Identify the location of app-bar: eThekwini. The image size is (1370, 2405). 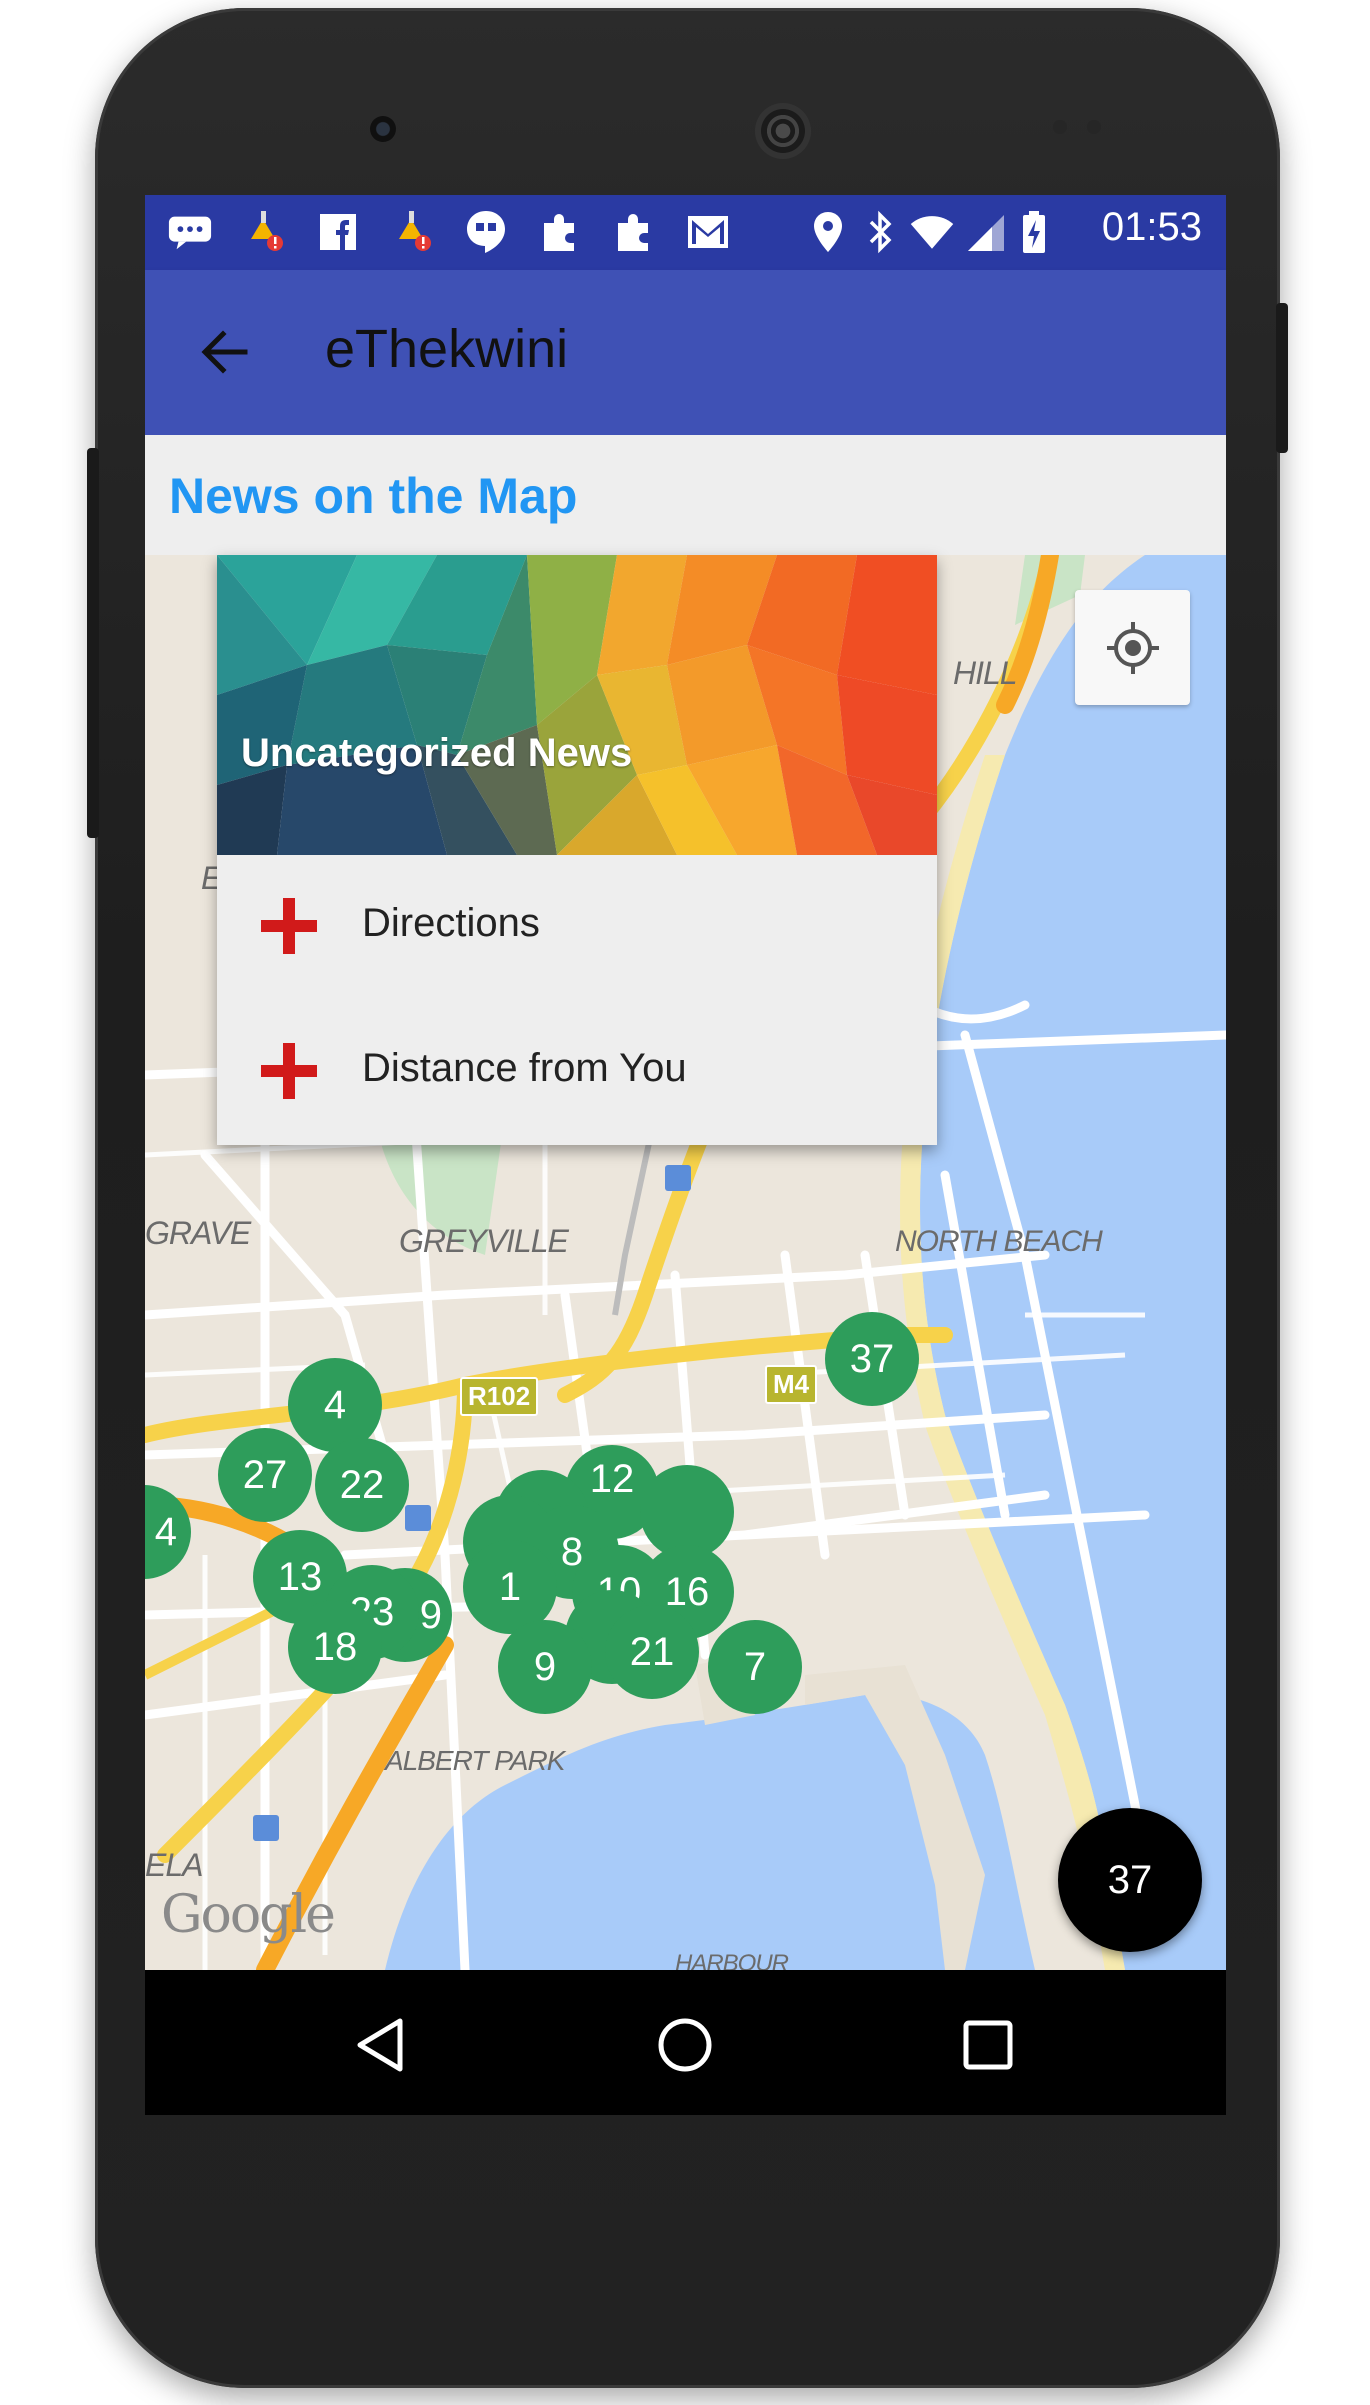
(685, 352).